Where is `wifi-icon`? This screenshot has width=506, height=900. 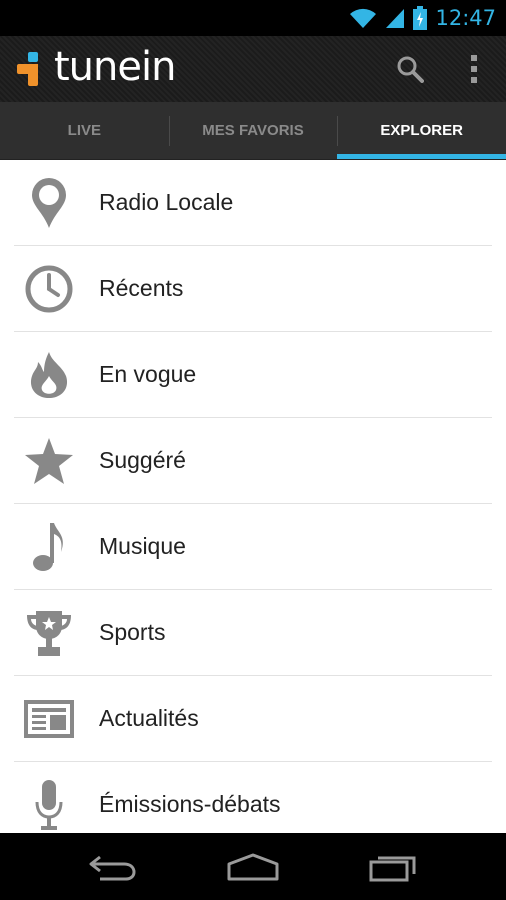
wifi-icon is located at coordinates (363, 18).